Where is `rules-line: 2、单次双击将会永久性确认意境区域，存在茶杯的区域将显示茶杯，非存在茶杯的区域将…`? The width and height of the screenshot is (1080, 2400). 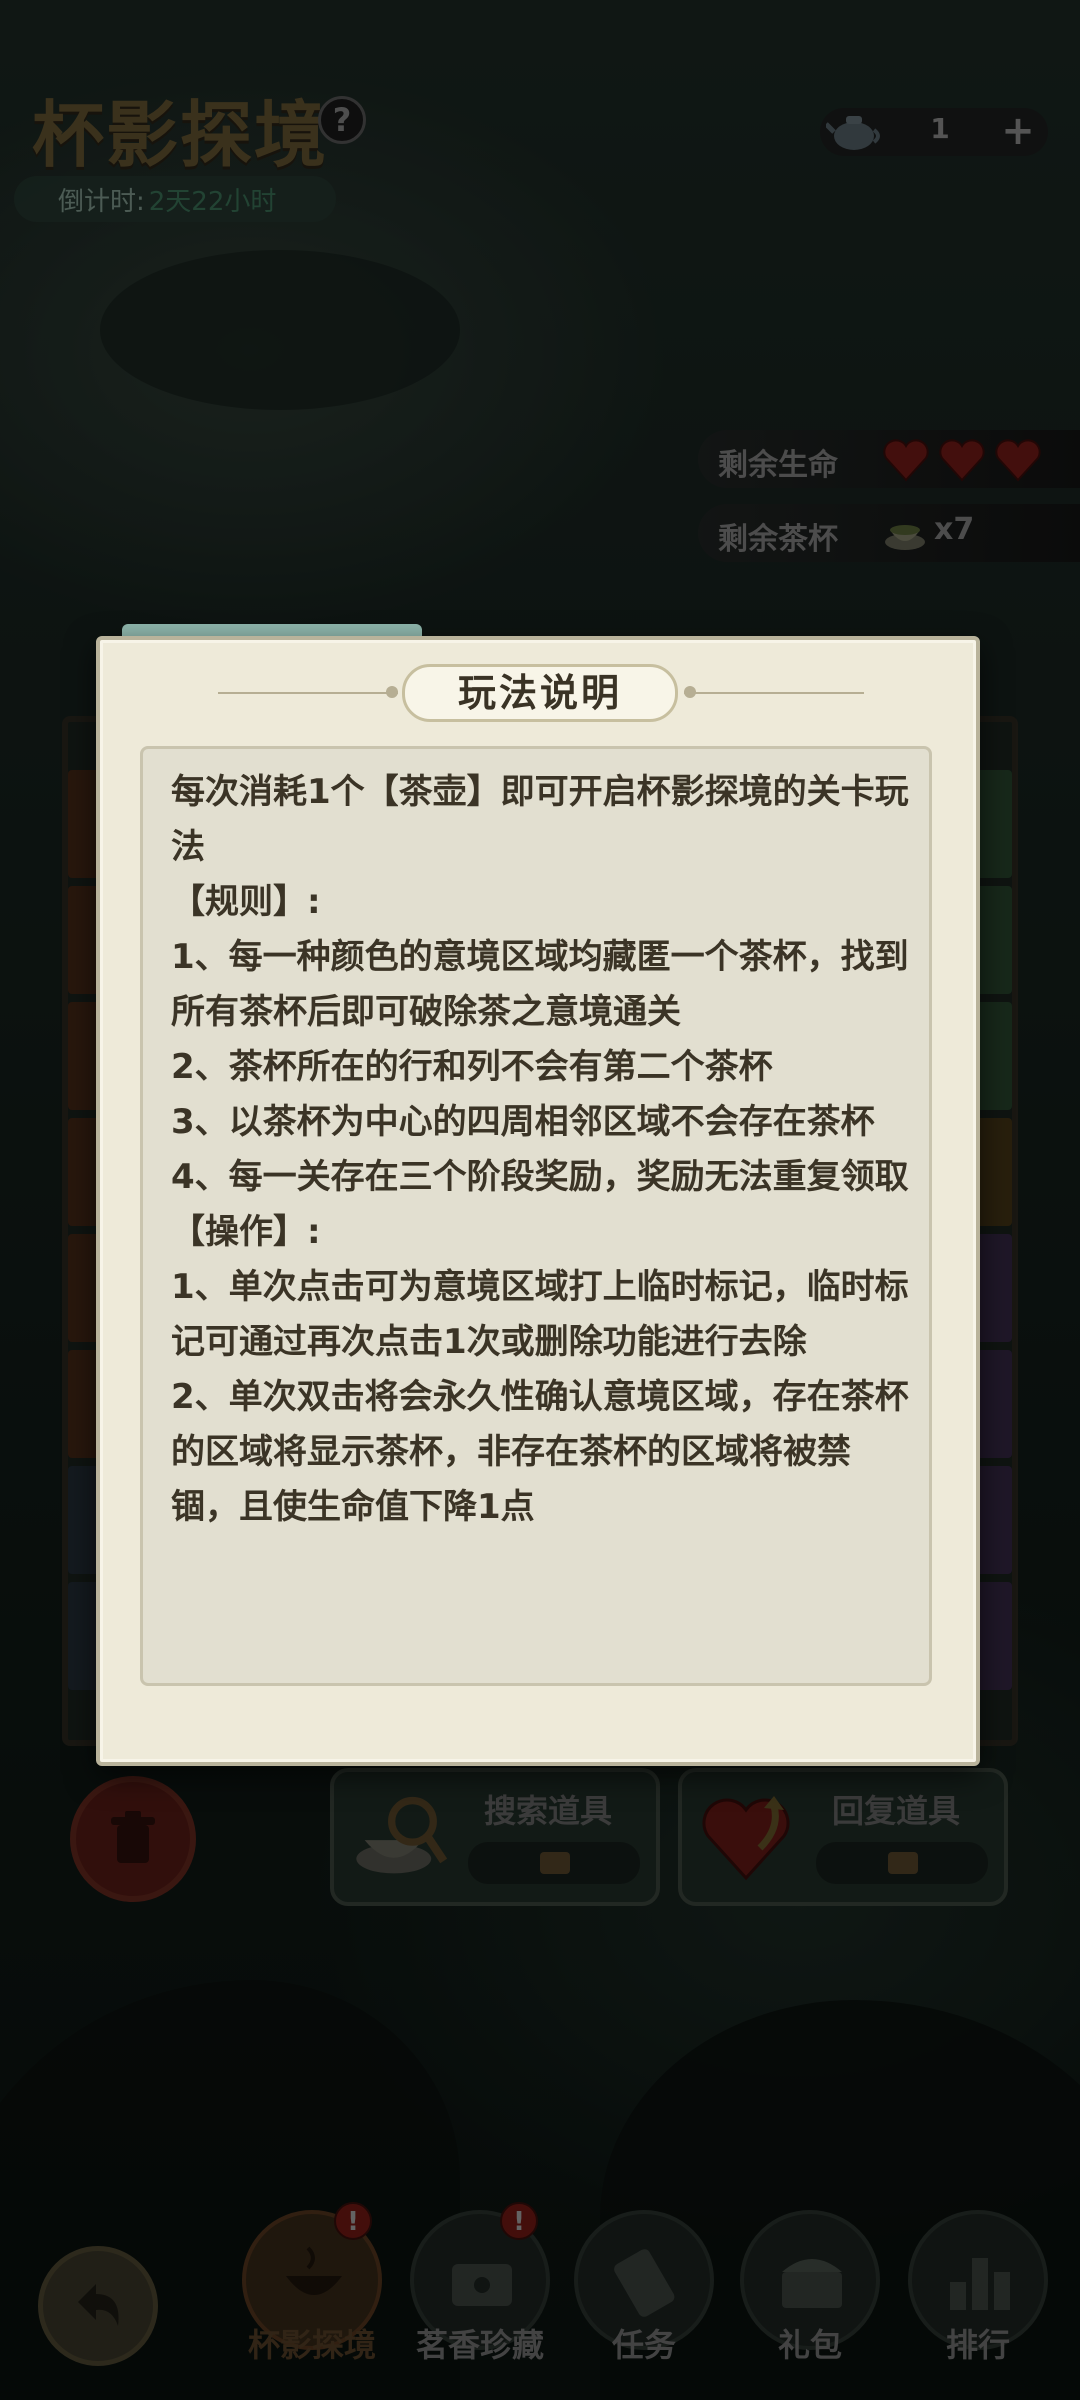
rules-line: 2、单次双击将会永久性确认意境区域，存在茶杯的区域将显示茶杯，非存在茶杯的区域将… is located at coordinates (540, 1452).